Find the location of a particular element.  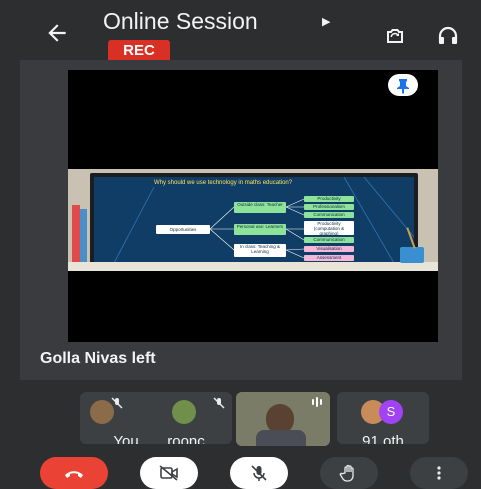

camera-toggle-button is located at coordinates (169, 473).